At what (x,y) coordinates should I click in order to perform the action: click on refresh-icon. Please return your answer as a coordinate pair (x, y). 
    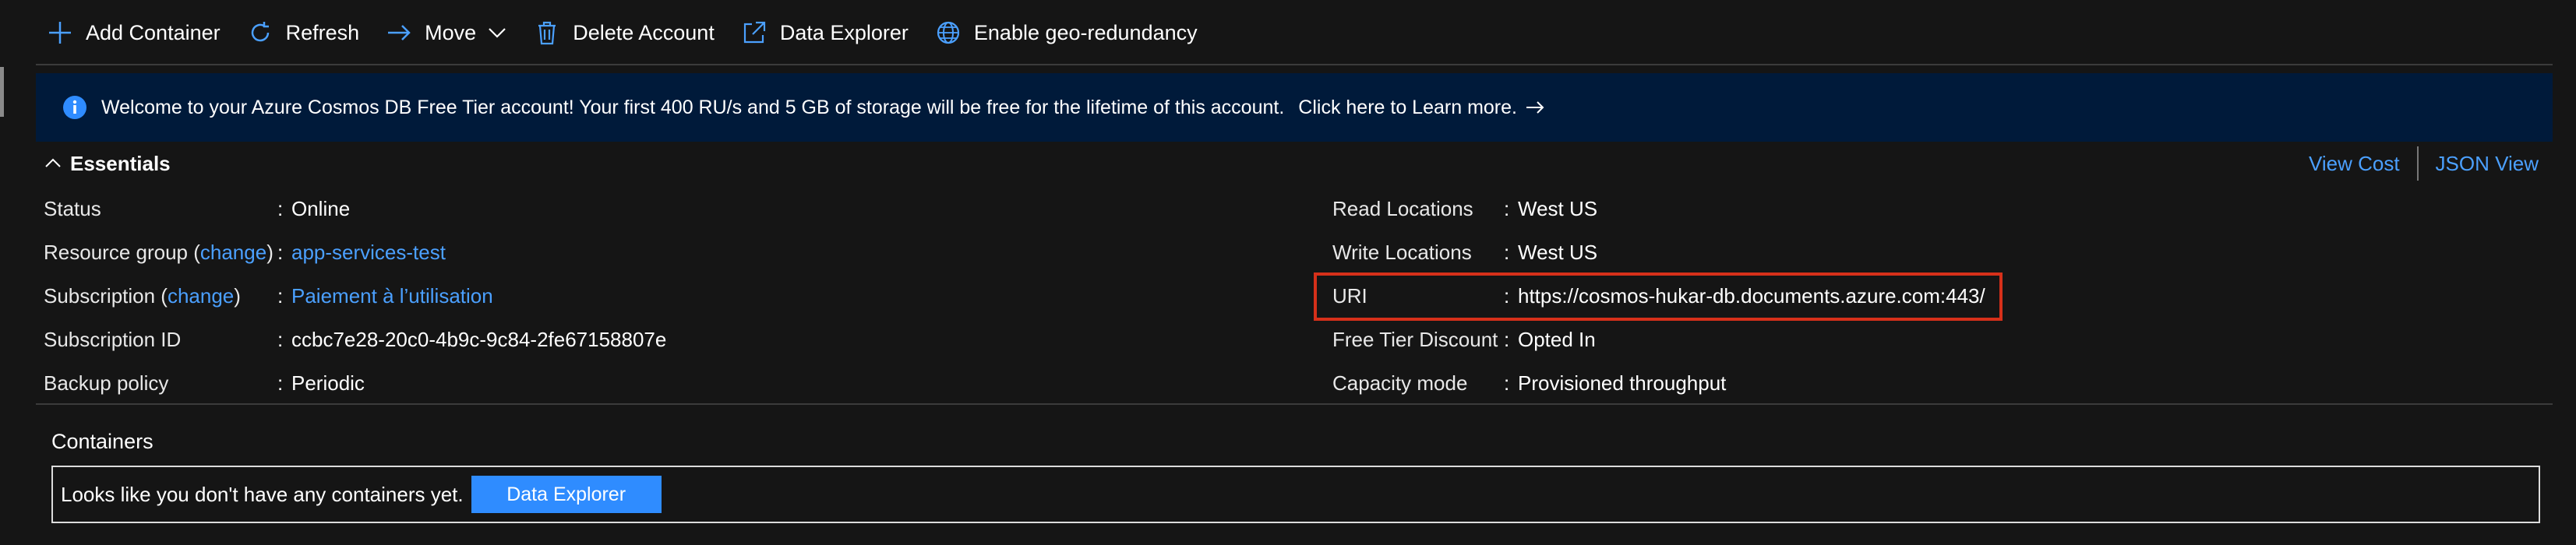
    Looking at the image, I should click on (260, 32).